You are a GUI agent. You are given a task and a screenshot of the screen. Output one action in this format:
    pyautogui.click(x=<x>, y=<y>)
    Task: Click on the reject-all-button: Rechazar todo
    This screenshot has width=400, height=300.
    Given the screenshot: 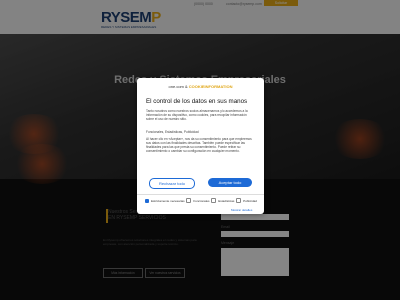 What is the action you would take?
    pyautogui.click(x=172, y=183)
    